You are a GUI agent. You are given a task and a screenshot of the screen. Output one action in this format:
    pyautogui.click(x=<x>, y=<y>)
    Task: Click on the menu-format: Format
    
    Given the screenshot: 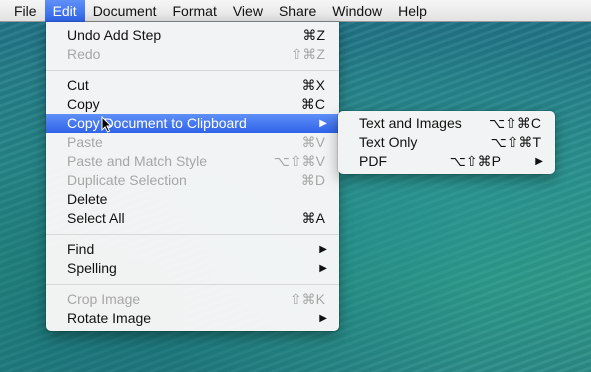 What is the action you would take?
    pyautogui.click(x=195, y=11)
    